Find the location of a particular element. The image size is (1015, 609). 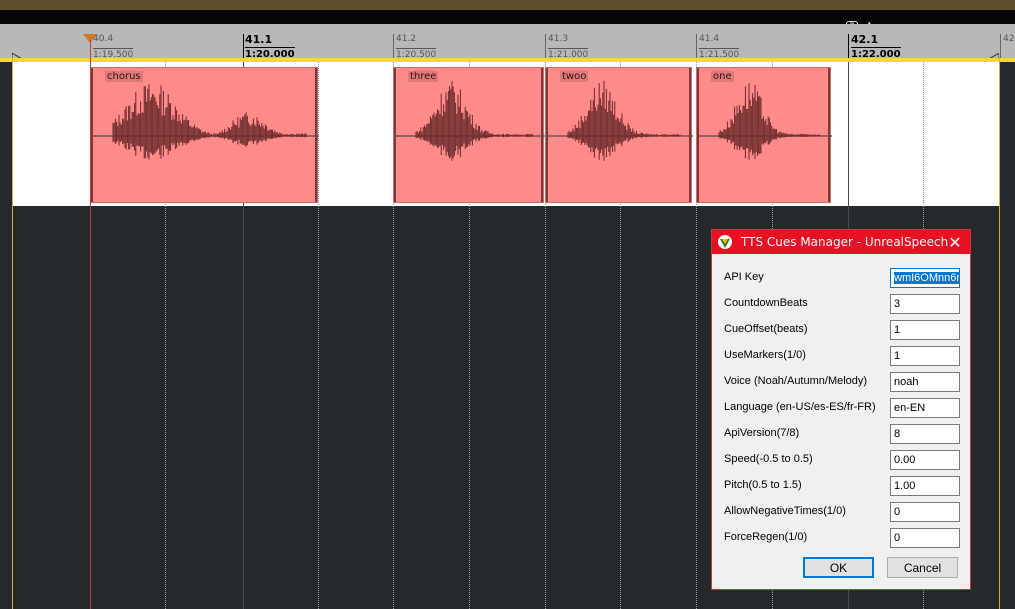

track-end-edge is located at coordinates (999, 333).